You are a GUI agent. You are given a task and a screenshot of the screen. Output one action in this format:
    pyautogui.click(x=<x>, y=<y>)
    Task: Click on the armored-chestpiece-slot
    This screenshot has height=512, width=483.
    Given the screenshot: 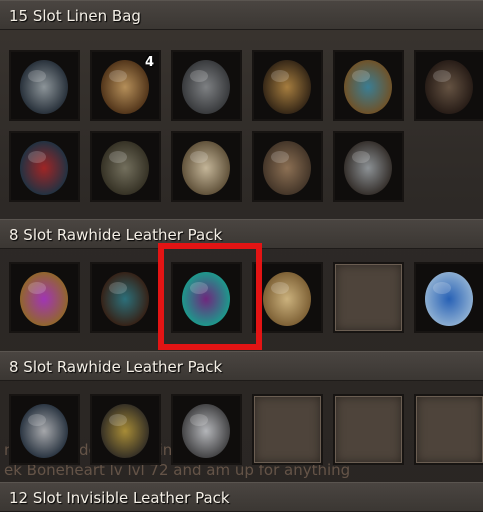 What is the action you would take?
    pyautogui.click(x=206, y=85)
    